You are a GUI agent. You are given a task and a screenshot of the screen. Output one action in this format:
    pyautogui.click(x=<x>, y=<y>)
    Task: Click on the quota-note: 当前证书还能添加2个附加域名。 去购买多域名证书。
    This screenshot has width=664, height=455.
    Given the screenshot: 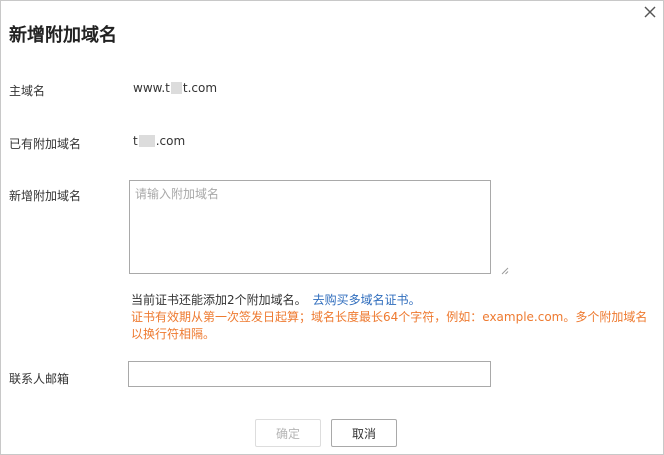 What is the action you would take?
    pyautogui.click(x=276, y=299)
    